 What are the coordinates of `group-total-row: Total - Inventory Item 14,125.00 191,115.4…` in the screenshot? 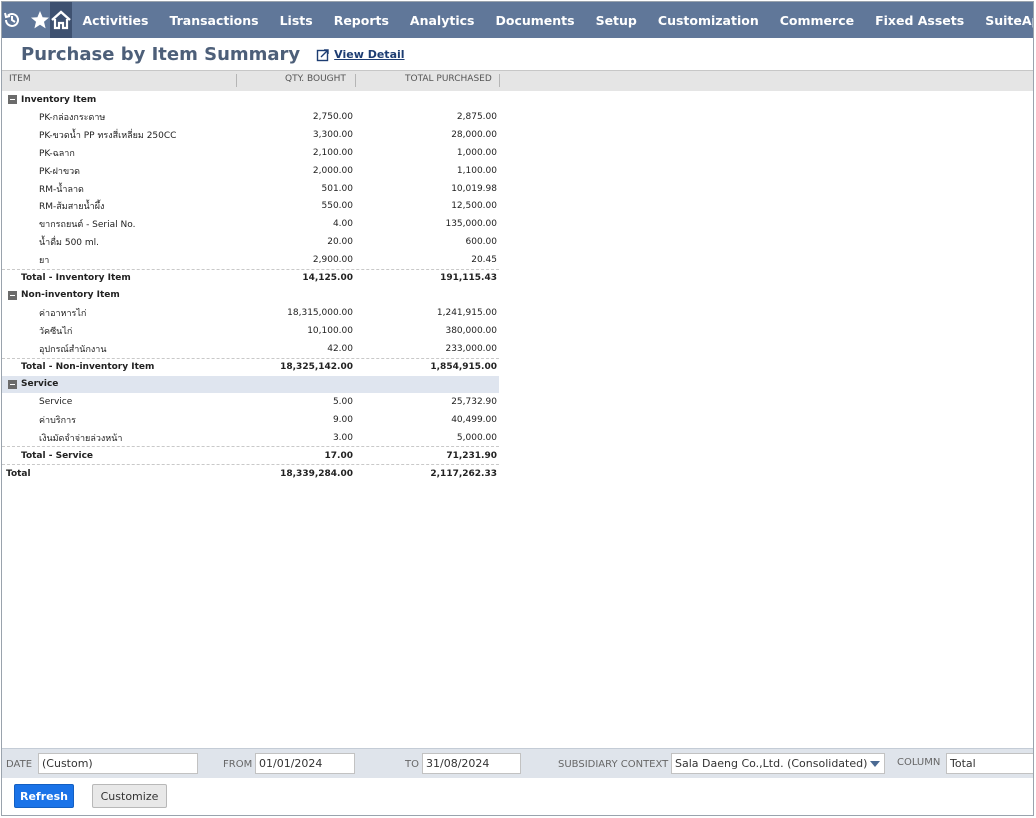 It's located at (250, 277).